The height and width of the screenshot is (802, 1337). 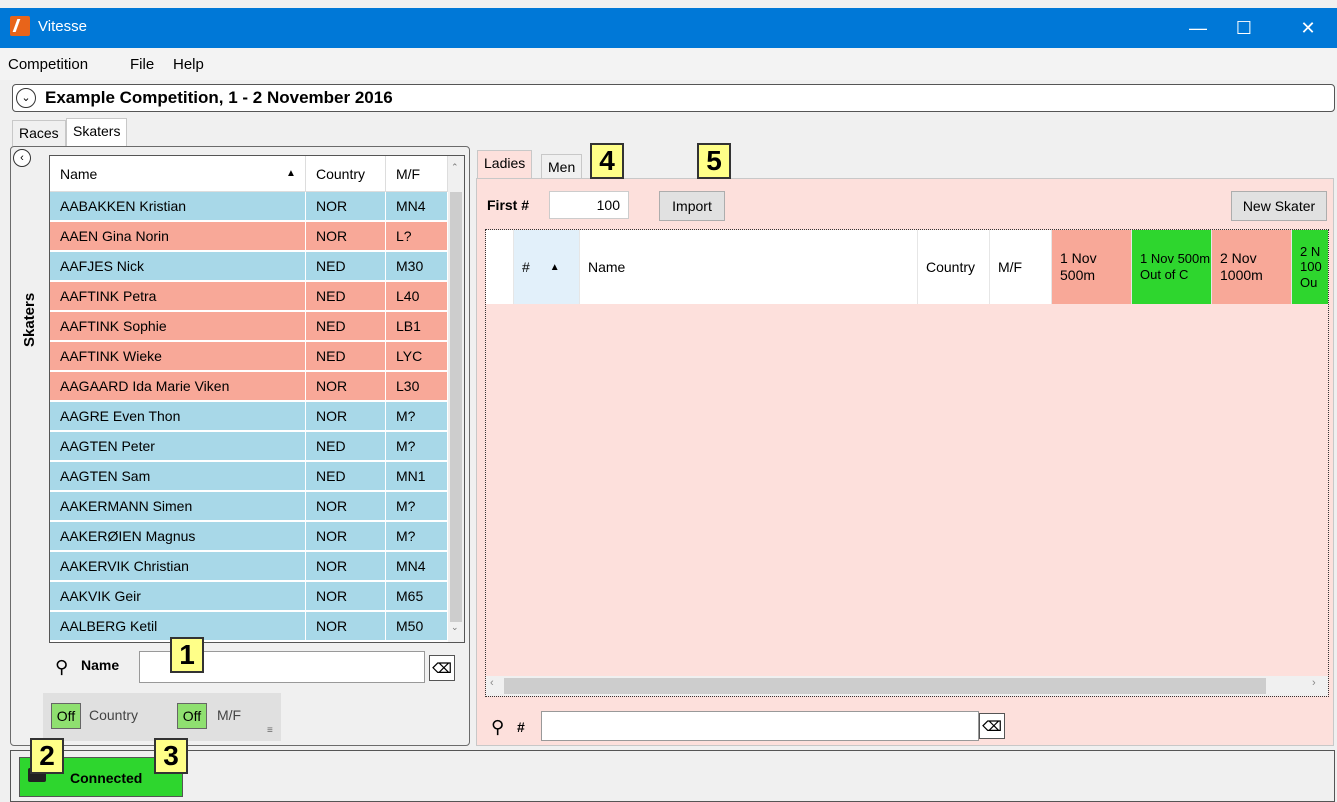 I want to click on cell-name: AAFTINK Wieke, so click(x=178, y=356).